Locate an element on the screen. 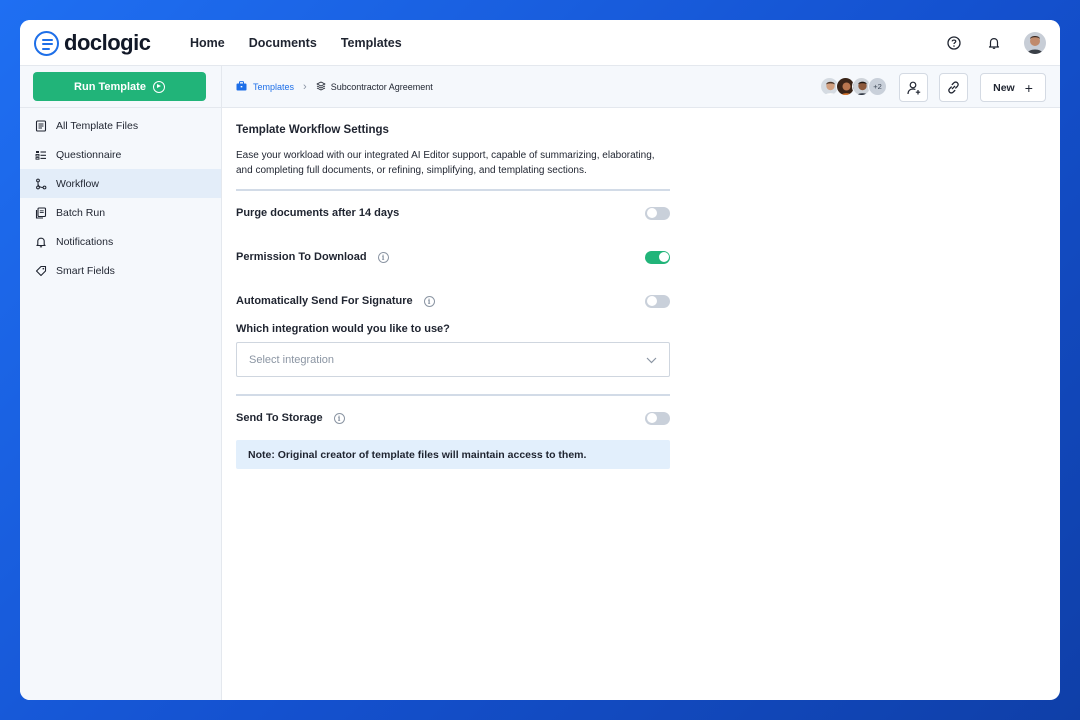  sidebar-item-batch-run: Batch Run is located at coordinates (120, 212).